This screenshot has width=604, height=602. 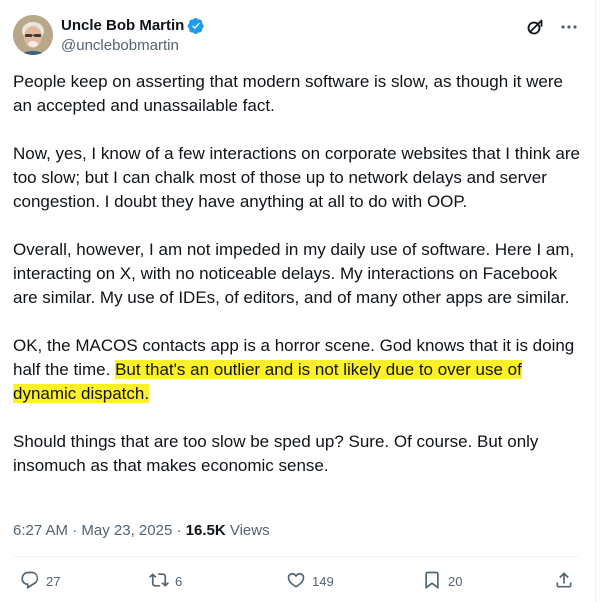 I want to click on reply-icon, so click(x=30, y=581).